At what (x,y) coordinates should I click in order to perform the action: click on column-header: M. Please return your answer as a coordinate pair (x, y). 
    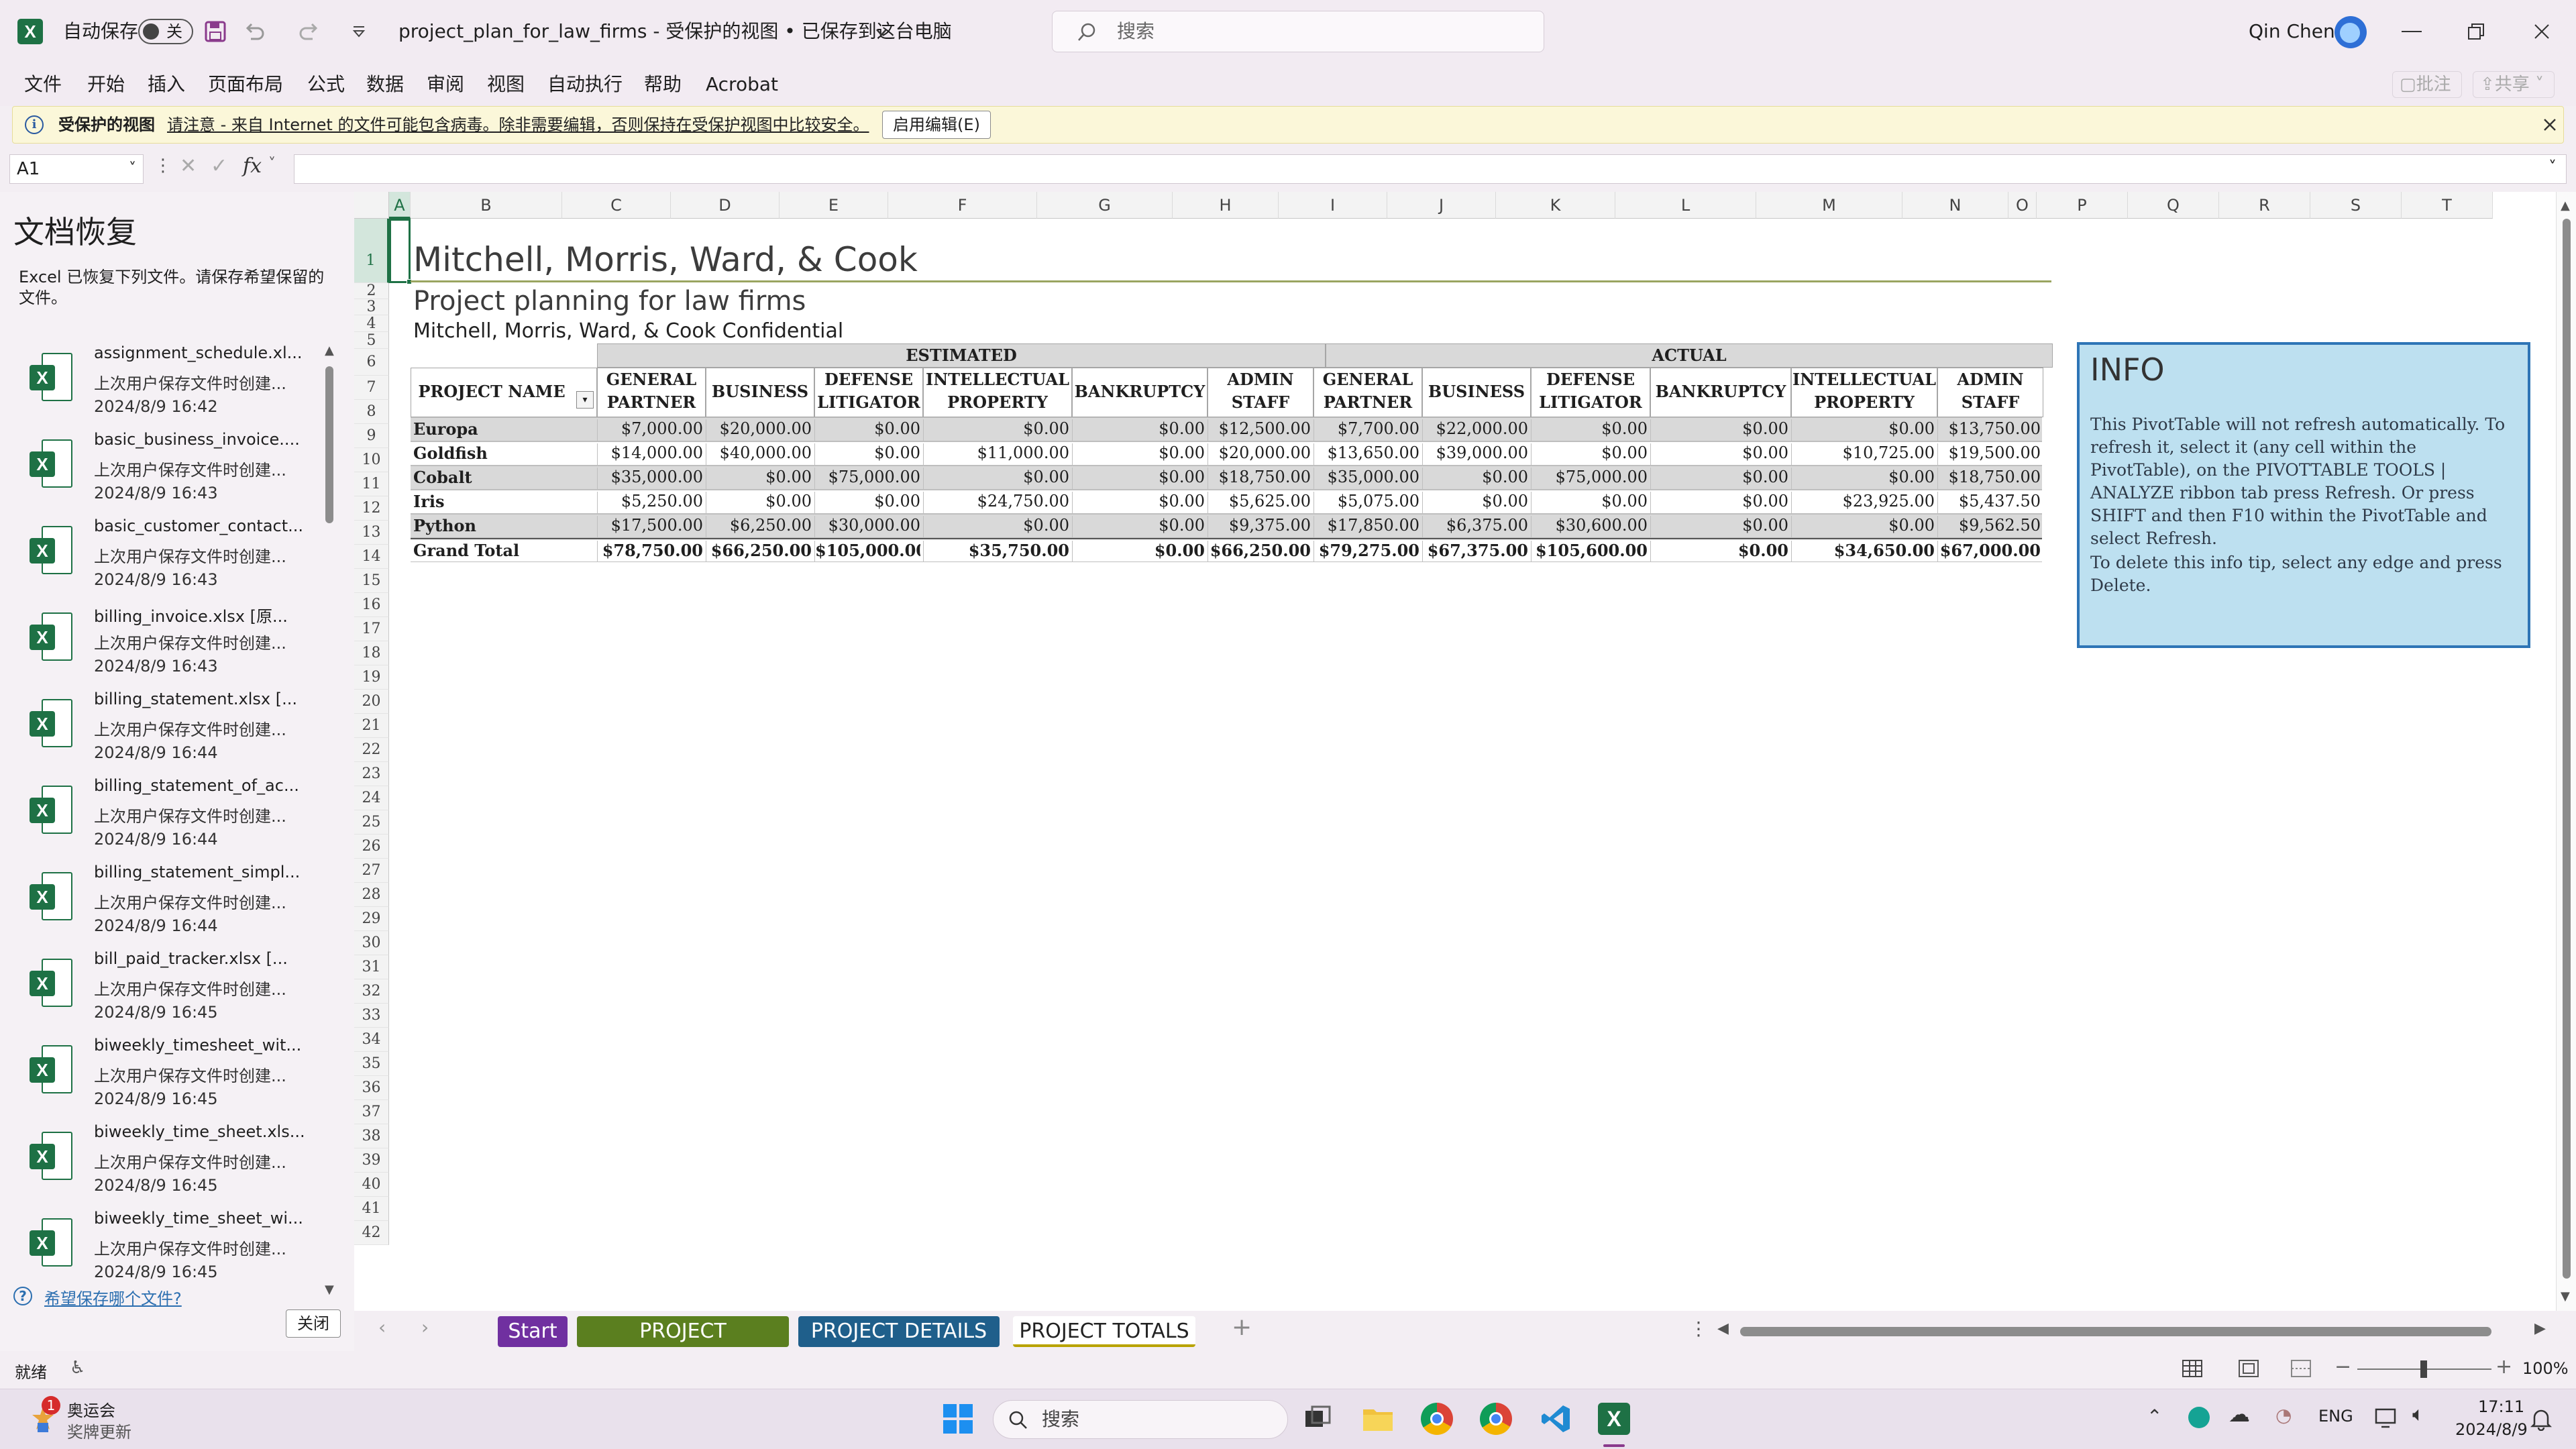
    Looking at the image, I should click on (1829, 205).